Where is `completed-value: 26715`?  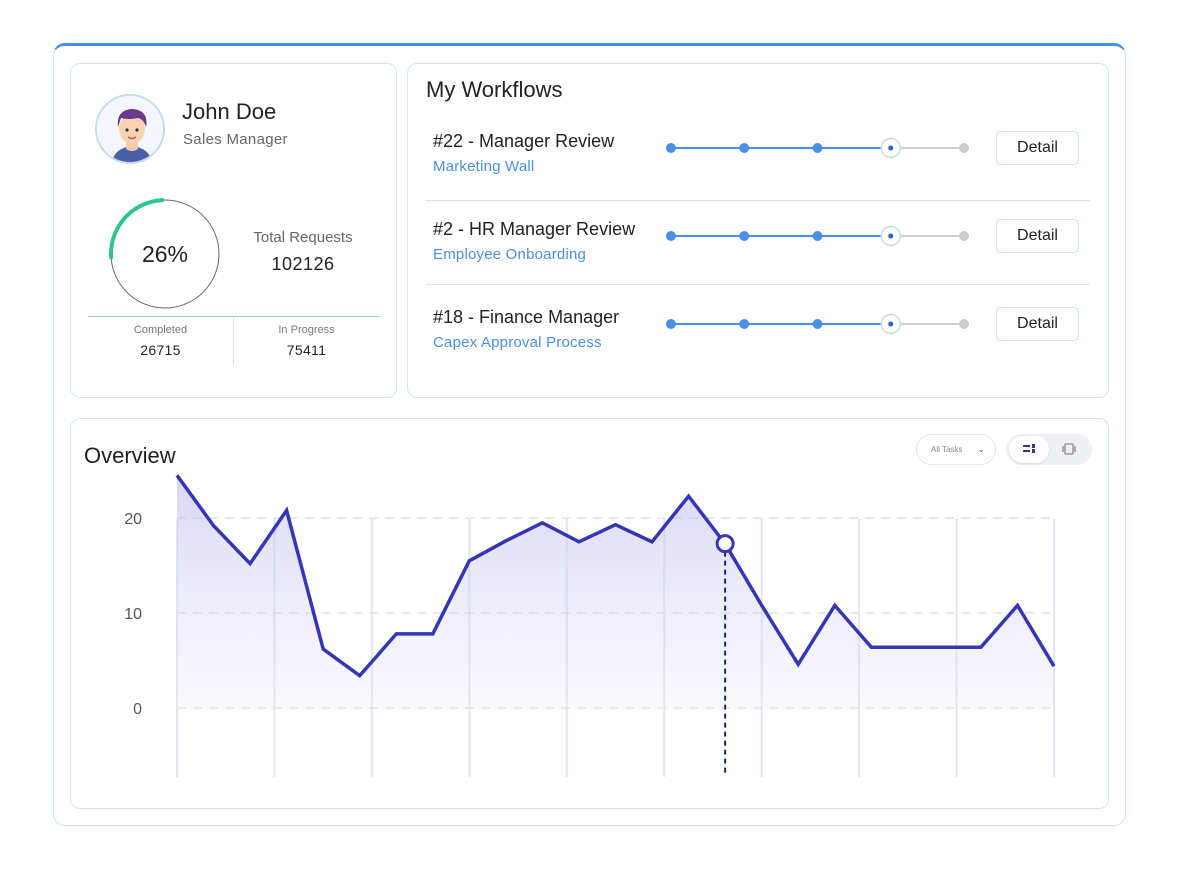 completed-value: 26715 is located at coordinates (160, 350).